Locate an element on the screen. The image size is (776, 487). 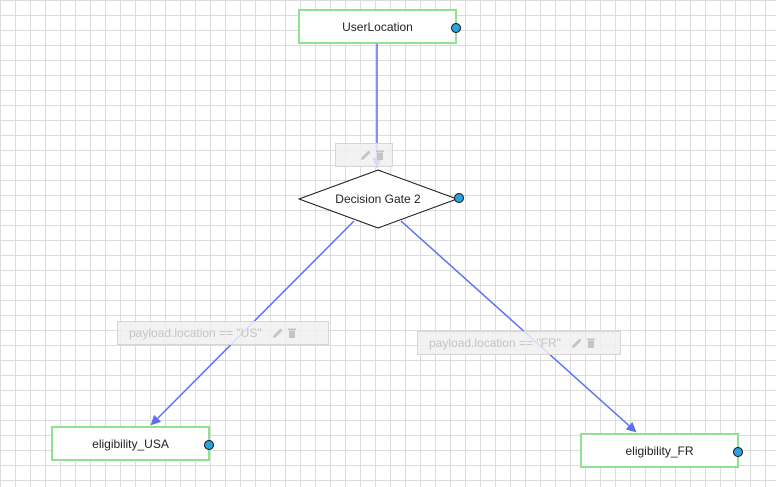
edge-condition-label: payload.location == "US" is located at coordinates (195, 333).